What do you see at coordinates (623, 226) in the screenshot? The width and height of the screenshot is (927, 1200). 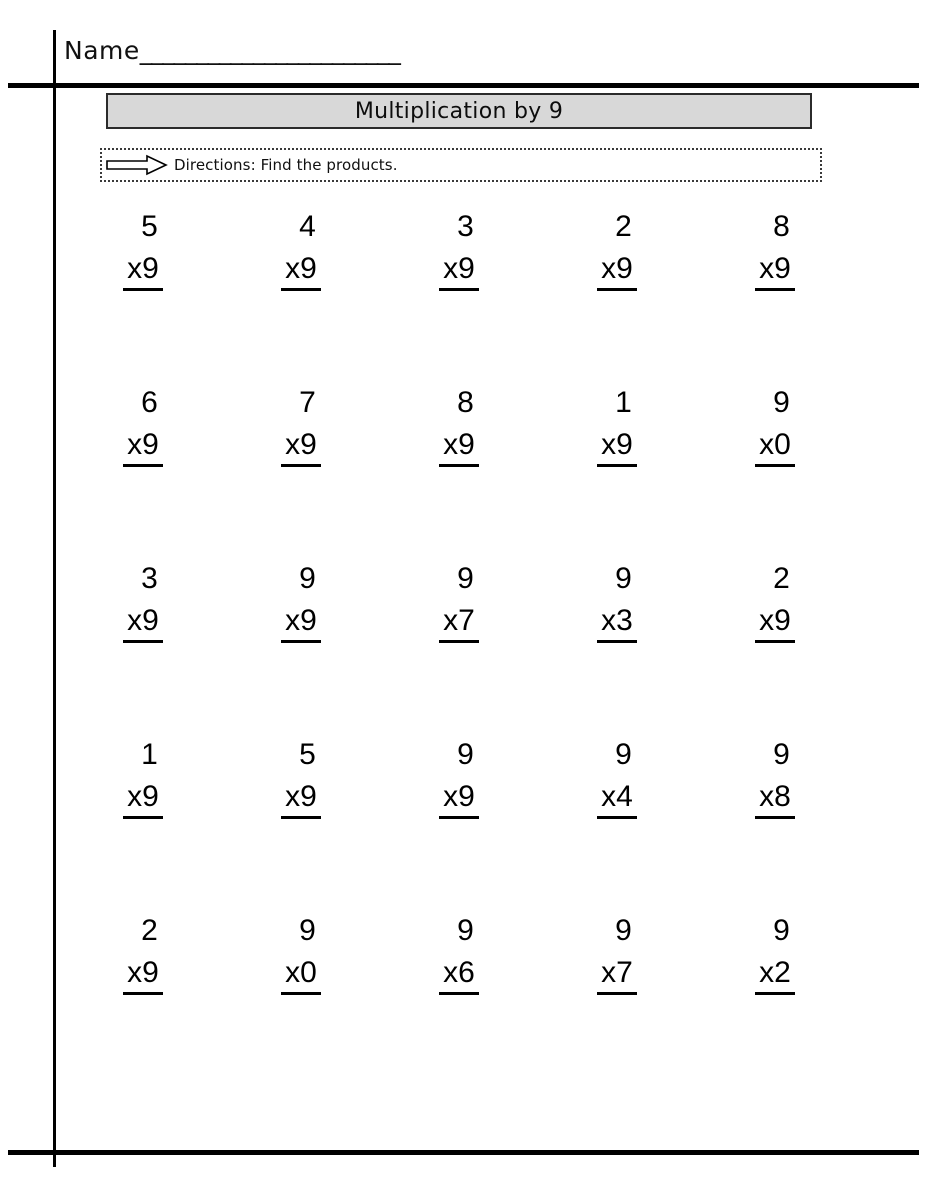 I see `operand-top: 2` at bounding box center [623, 226].